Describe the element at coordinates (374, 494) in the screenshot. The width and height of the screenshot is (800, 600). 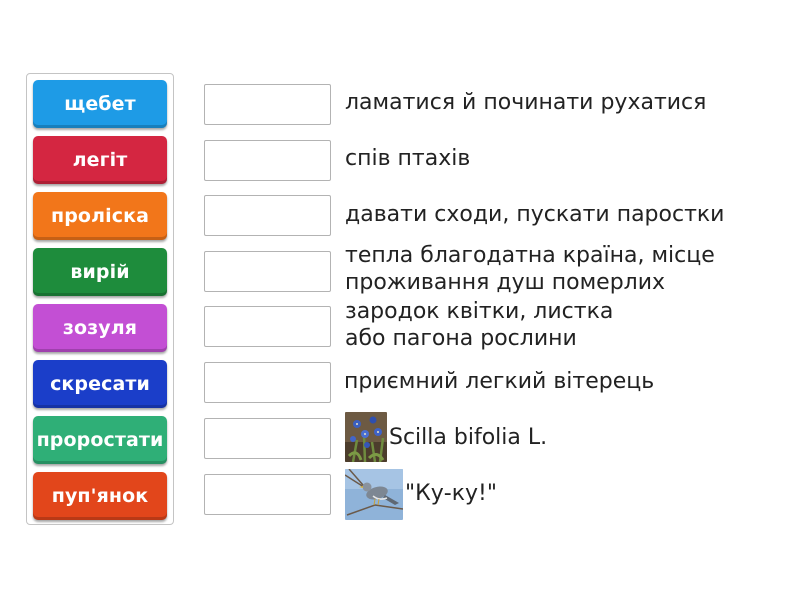
I see `cuckoo-bird-photo` at that location.